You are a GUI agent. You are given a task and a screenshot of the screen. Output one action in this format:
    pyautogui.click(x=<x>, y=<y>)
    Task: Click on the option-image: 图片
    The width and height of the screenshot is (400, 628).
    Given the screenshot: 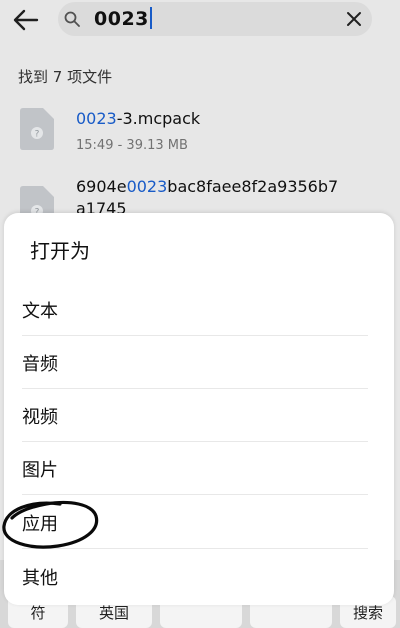 What is the action you would take?
    pyautogui.click(x=199, y=468)
    